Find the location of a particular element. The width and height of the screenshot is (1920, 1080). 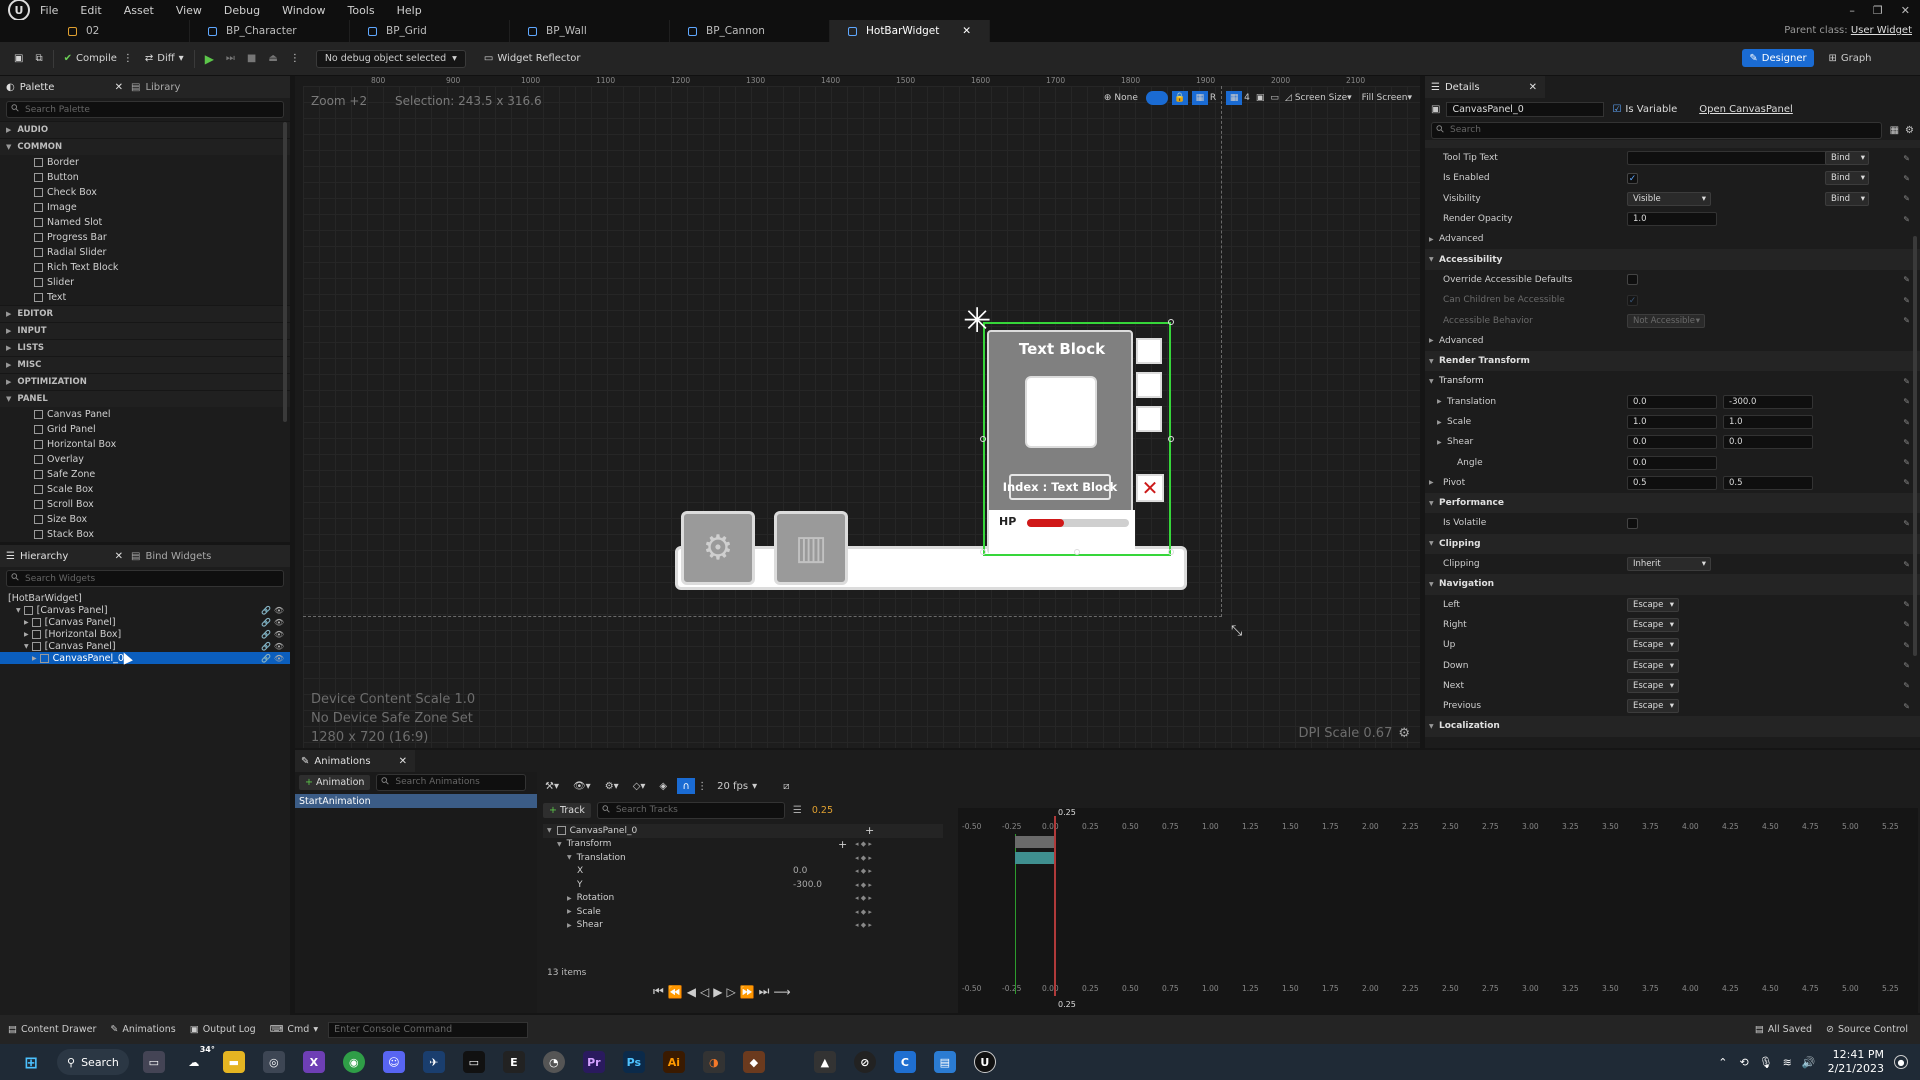

hierarchy-row: [HotBarWidget] is located at coordinates (145, 598).